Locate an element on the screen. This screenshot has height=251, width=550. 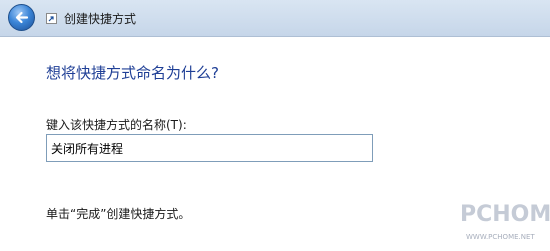
title-bar: 创建快捷方式 is located at coordinates (275, 18).